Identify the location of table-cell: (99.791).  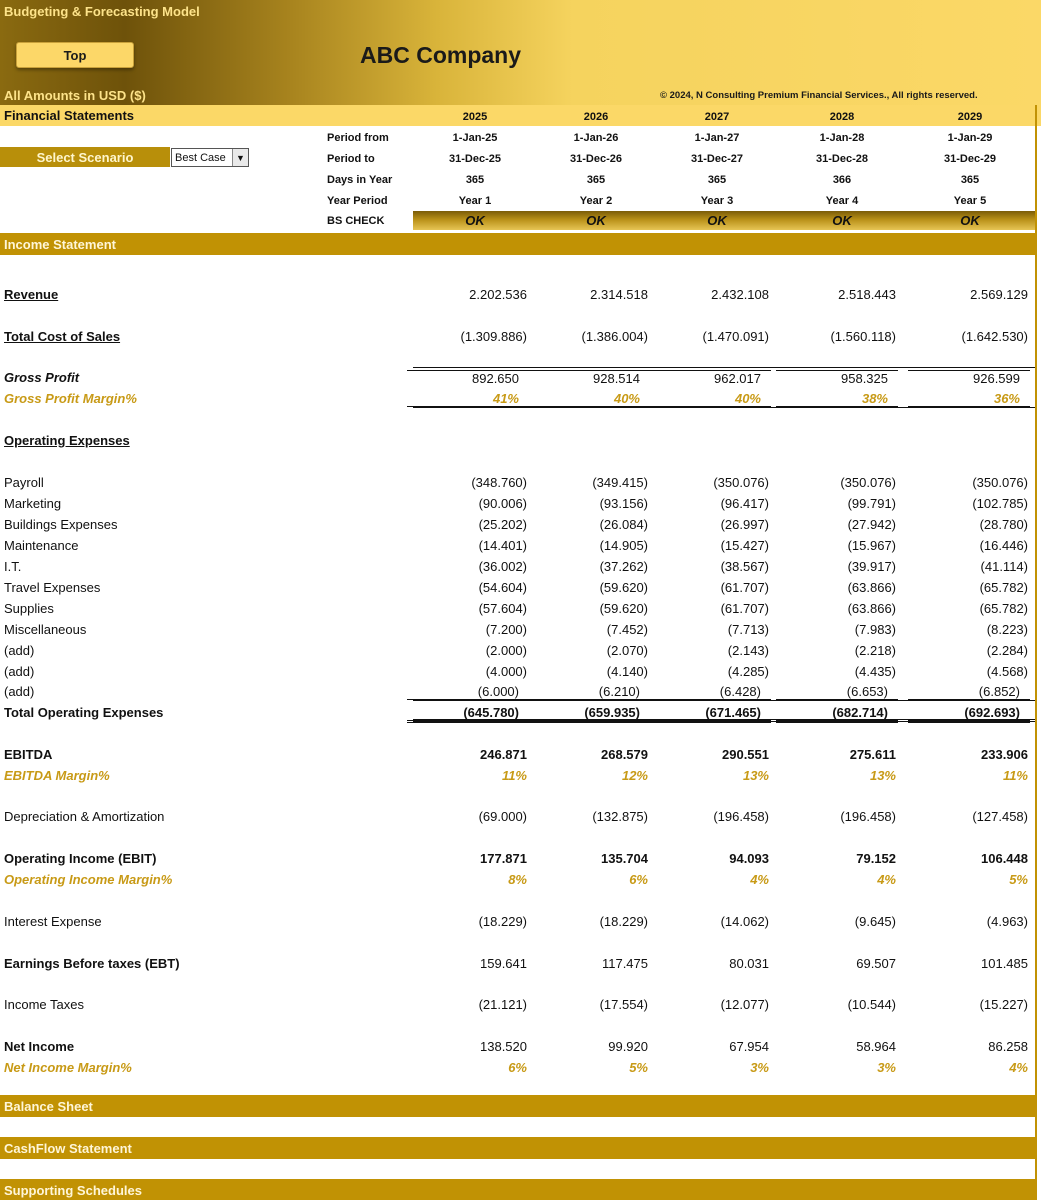
(841, 503).